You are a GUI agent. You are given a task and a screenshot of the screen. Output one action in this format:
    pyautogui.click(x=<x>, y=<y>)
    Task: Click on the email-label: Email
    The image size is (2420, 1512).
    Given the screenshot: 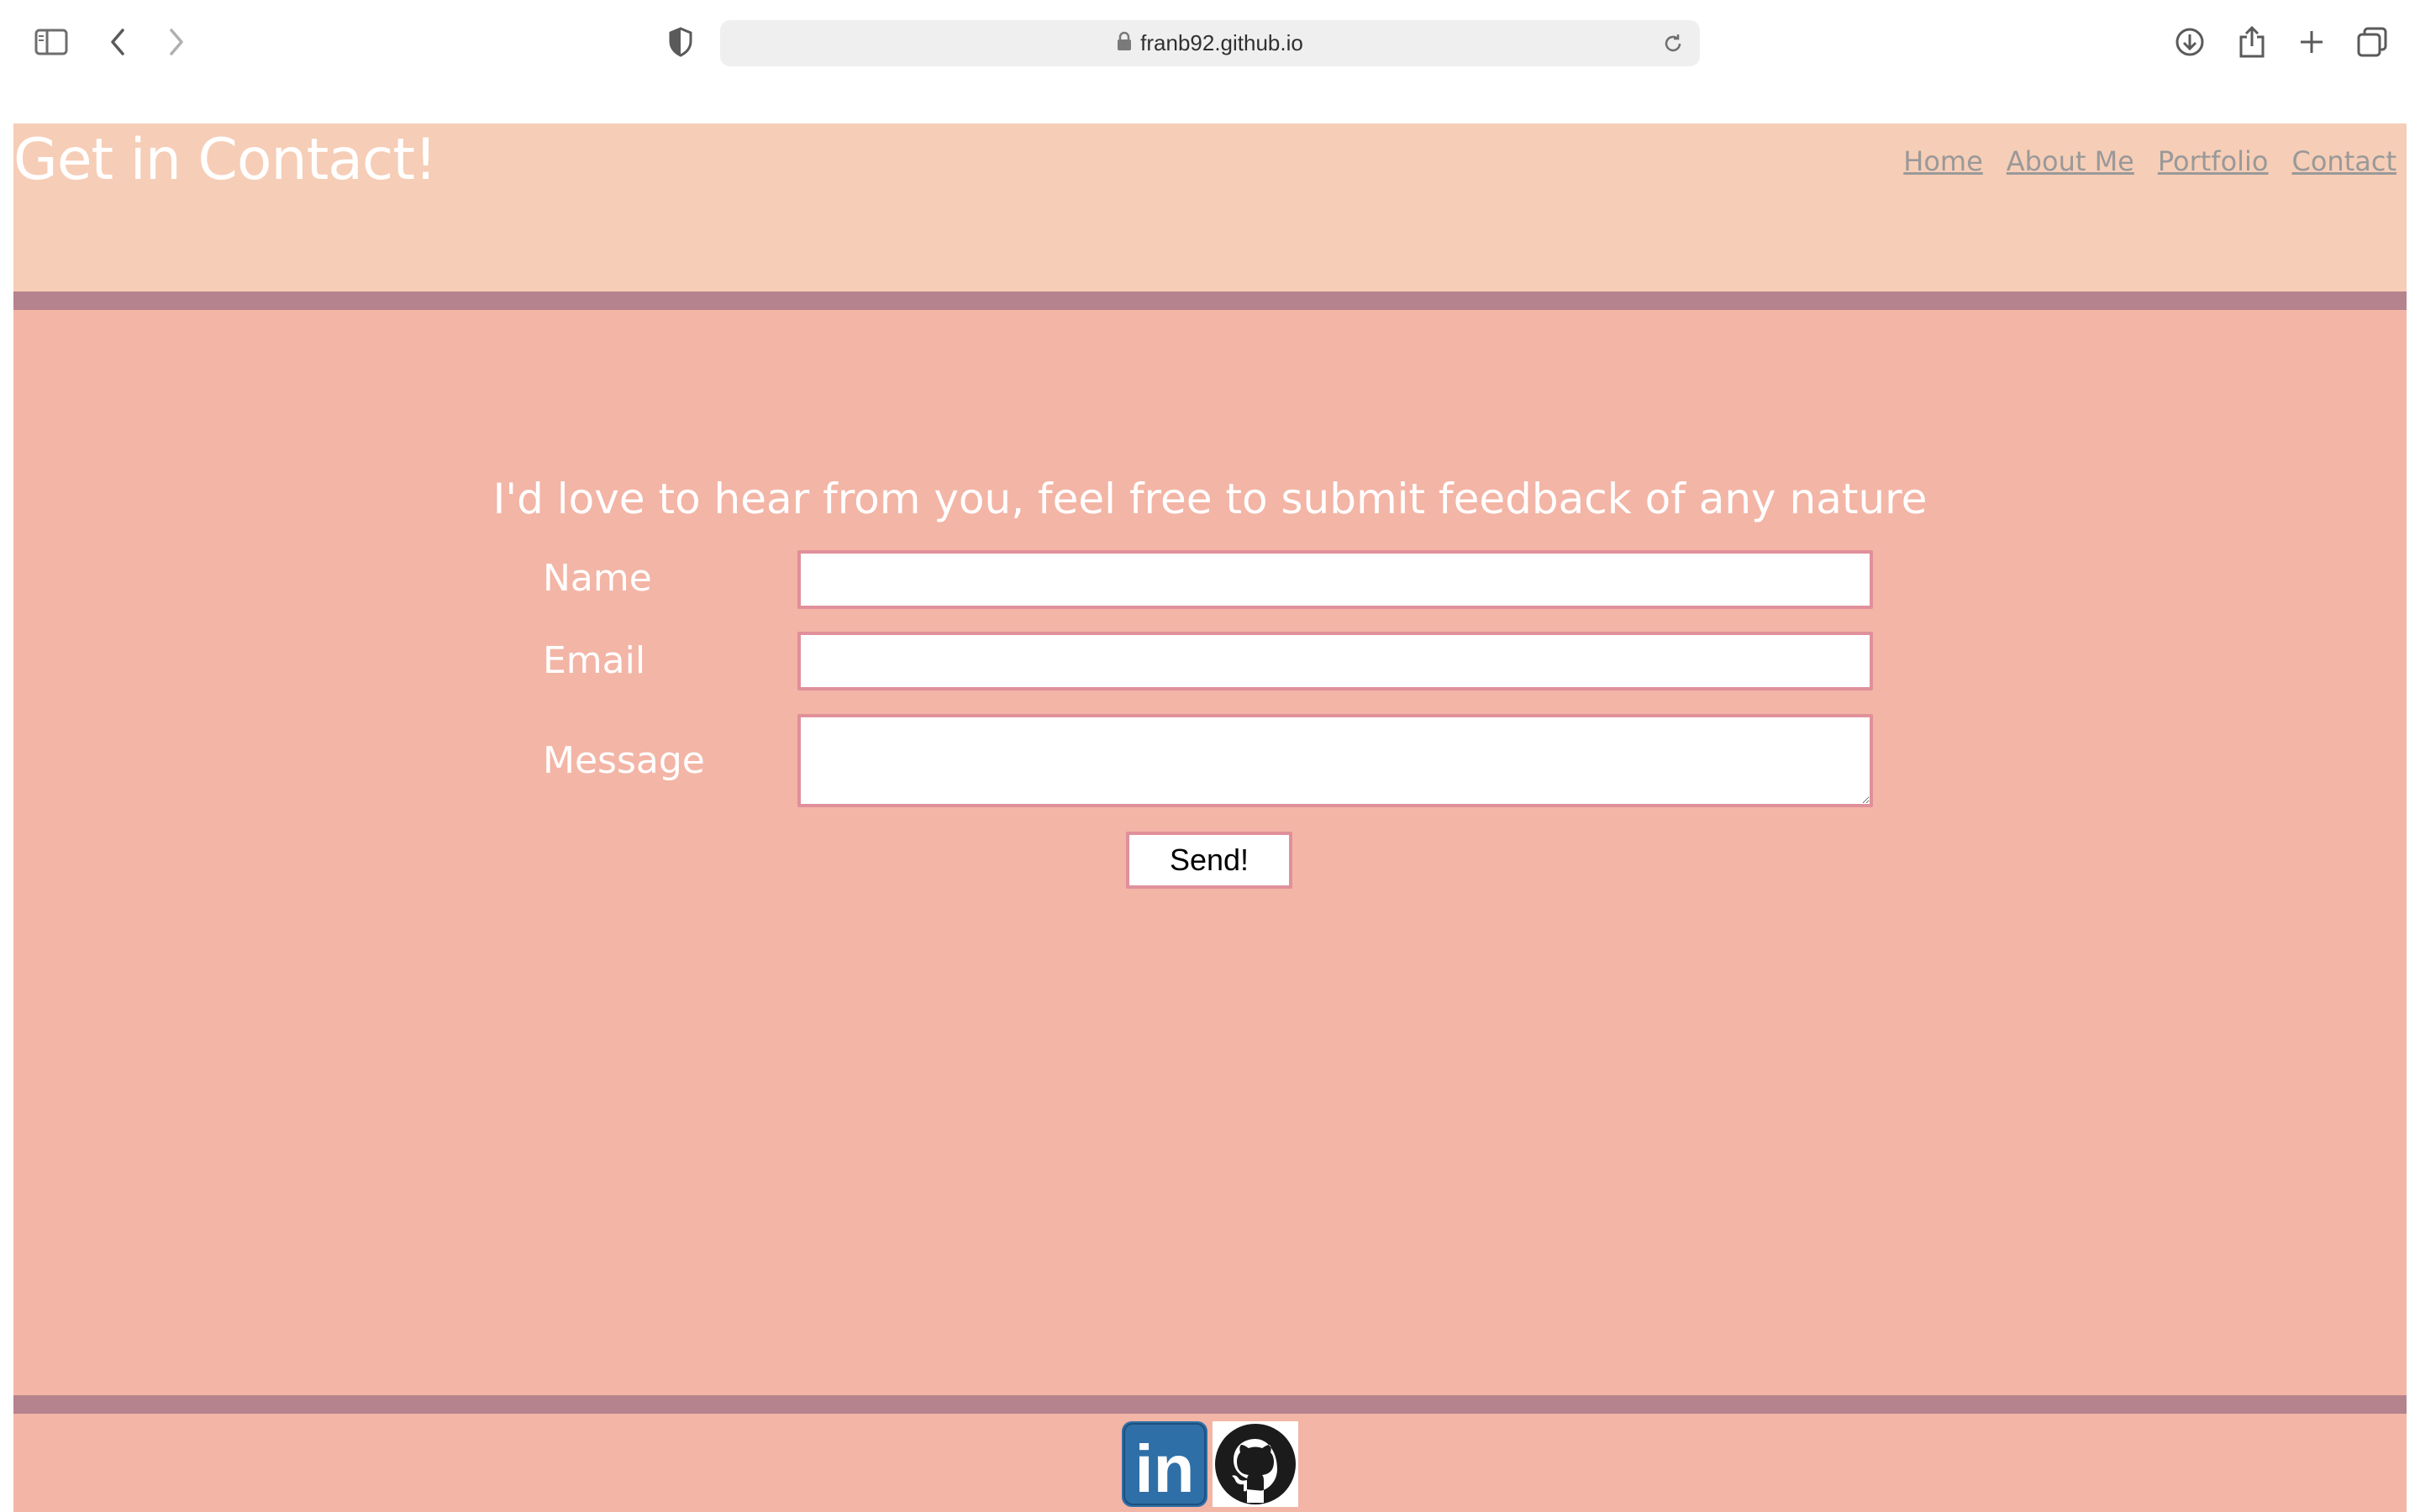 What is the action you would take?
    pyautogui.click(x=594, y=660)
    